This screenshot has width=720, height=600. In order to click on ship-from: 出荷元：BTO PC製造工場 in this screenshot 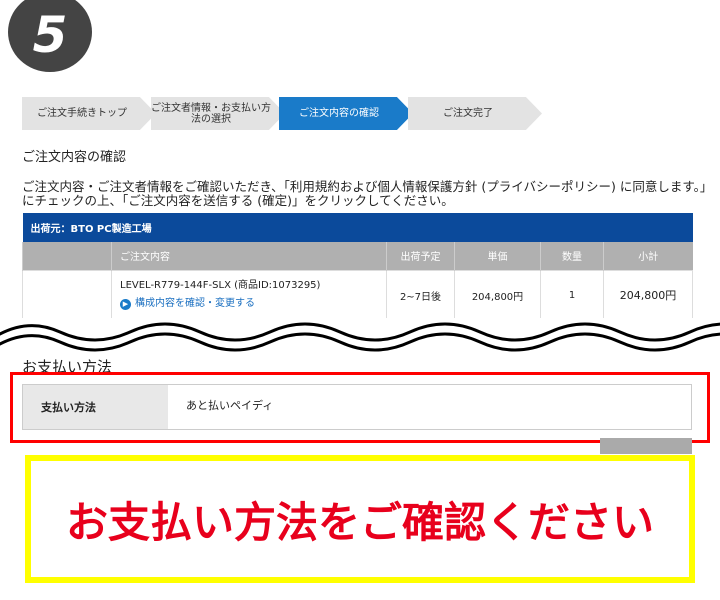, I will do `click(357, 227)`.